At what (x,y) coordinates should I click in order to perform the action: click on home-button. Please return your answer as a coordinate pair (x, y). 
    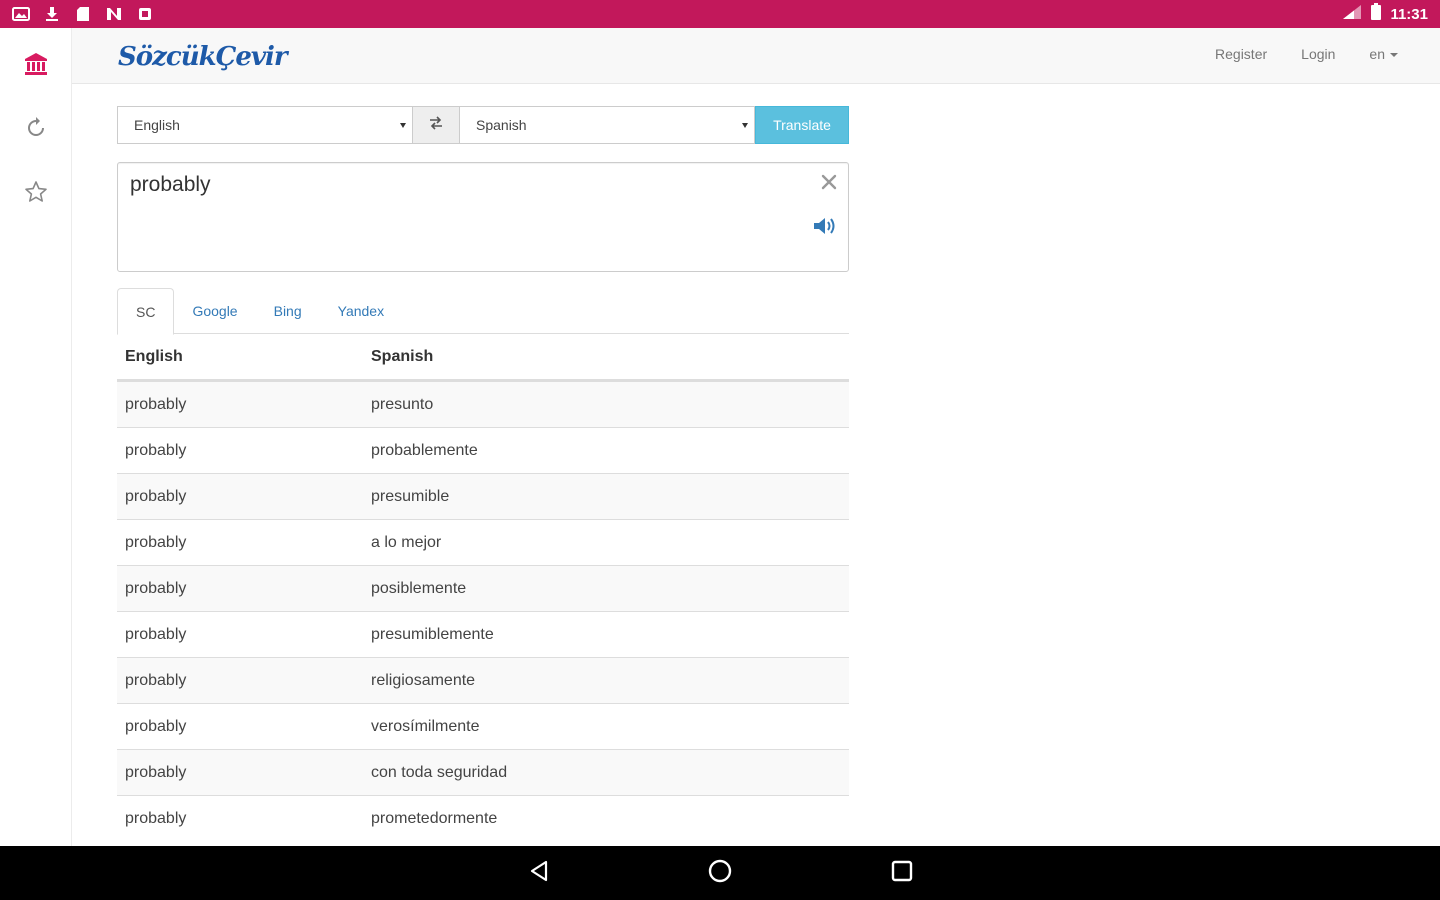
    Looking at the image, I should click on (720, 873).